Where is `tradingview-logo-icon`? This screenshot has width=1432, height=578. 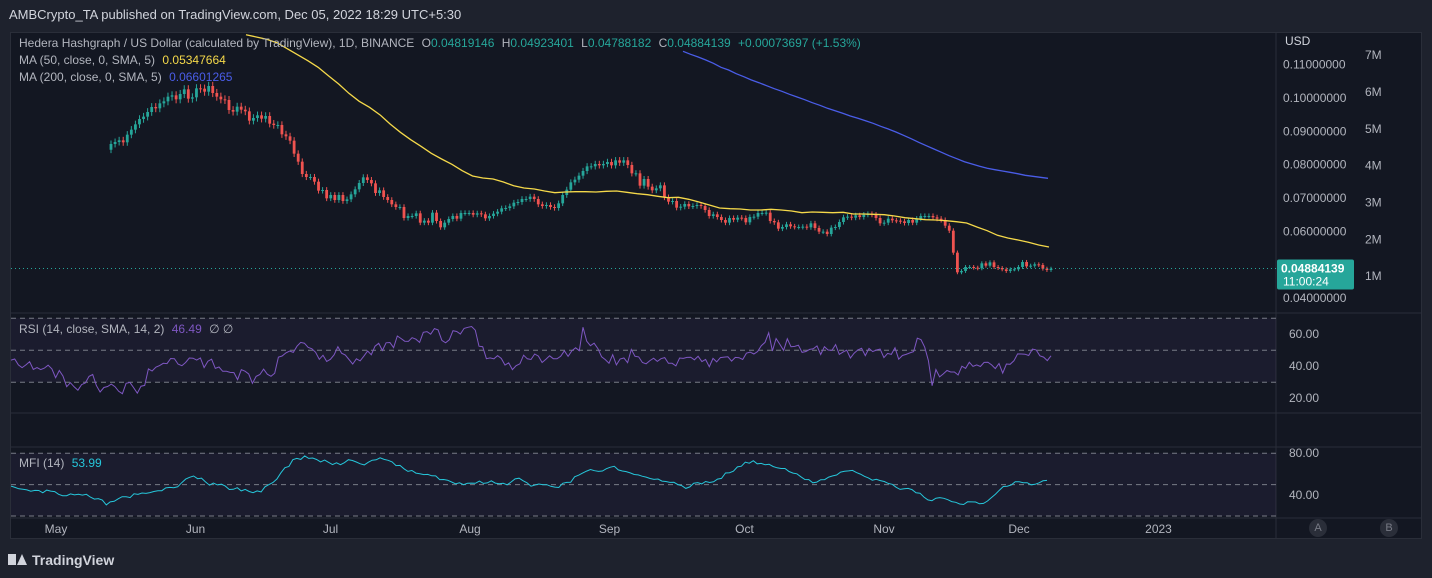
tradingview-logo-icon is located at coordinates (17, 560).